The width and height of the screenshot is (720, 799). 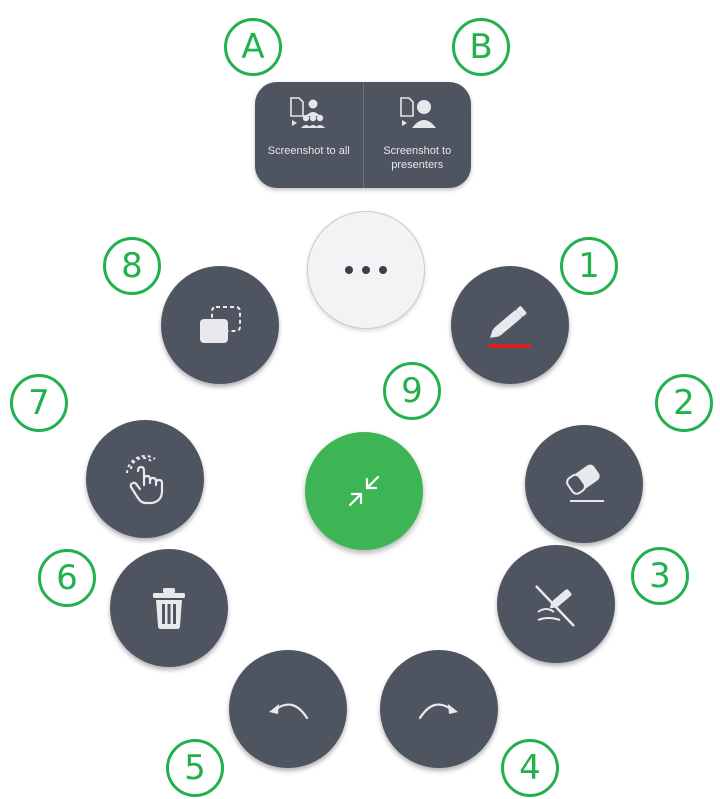 I want to click on callout-1: 1, so click(x=589, y=266).